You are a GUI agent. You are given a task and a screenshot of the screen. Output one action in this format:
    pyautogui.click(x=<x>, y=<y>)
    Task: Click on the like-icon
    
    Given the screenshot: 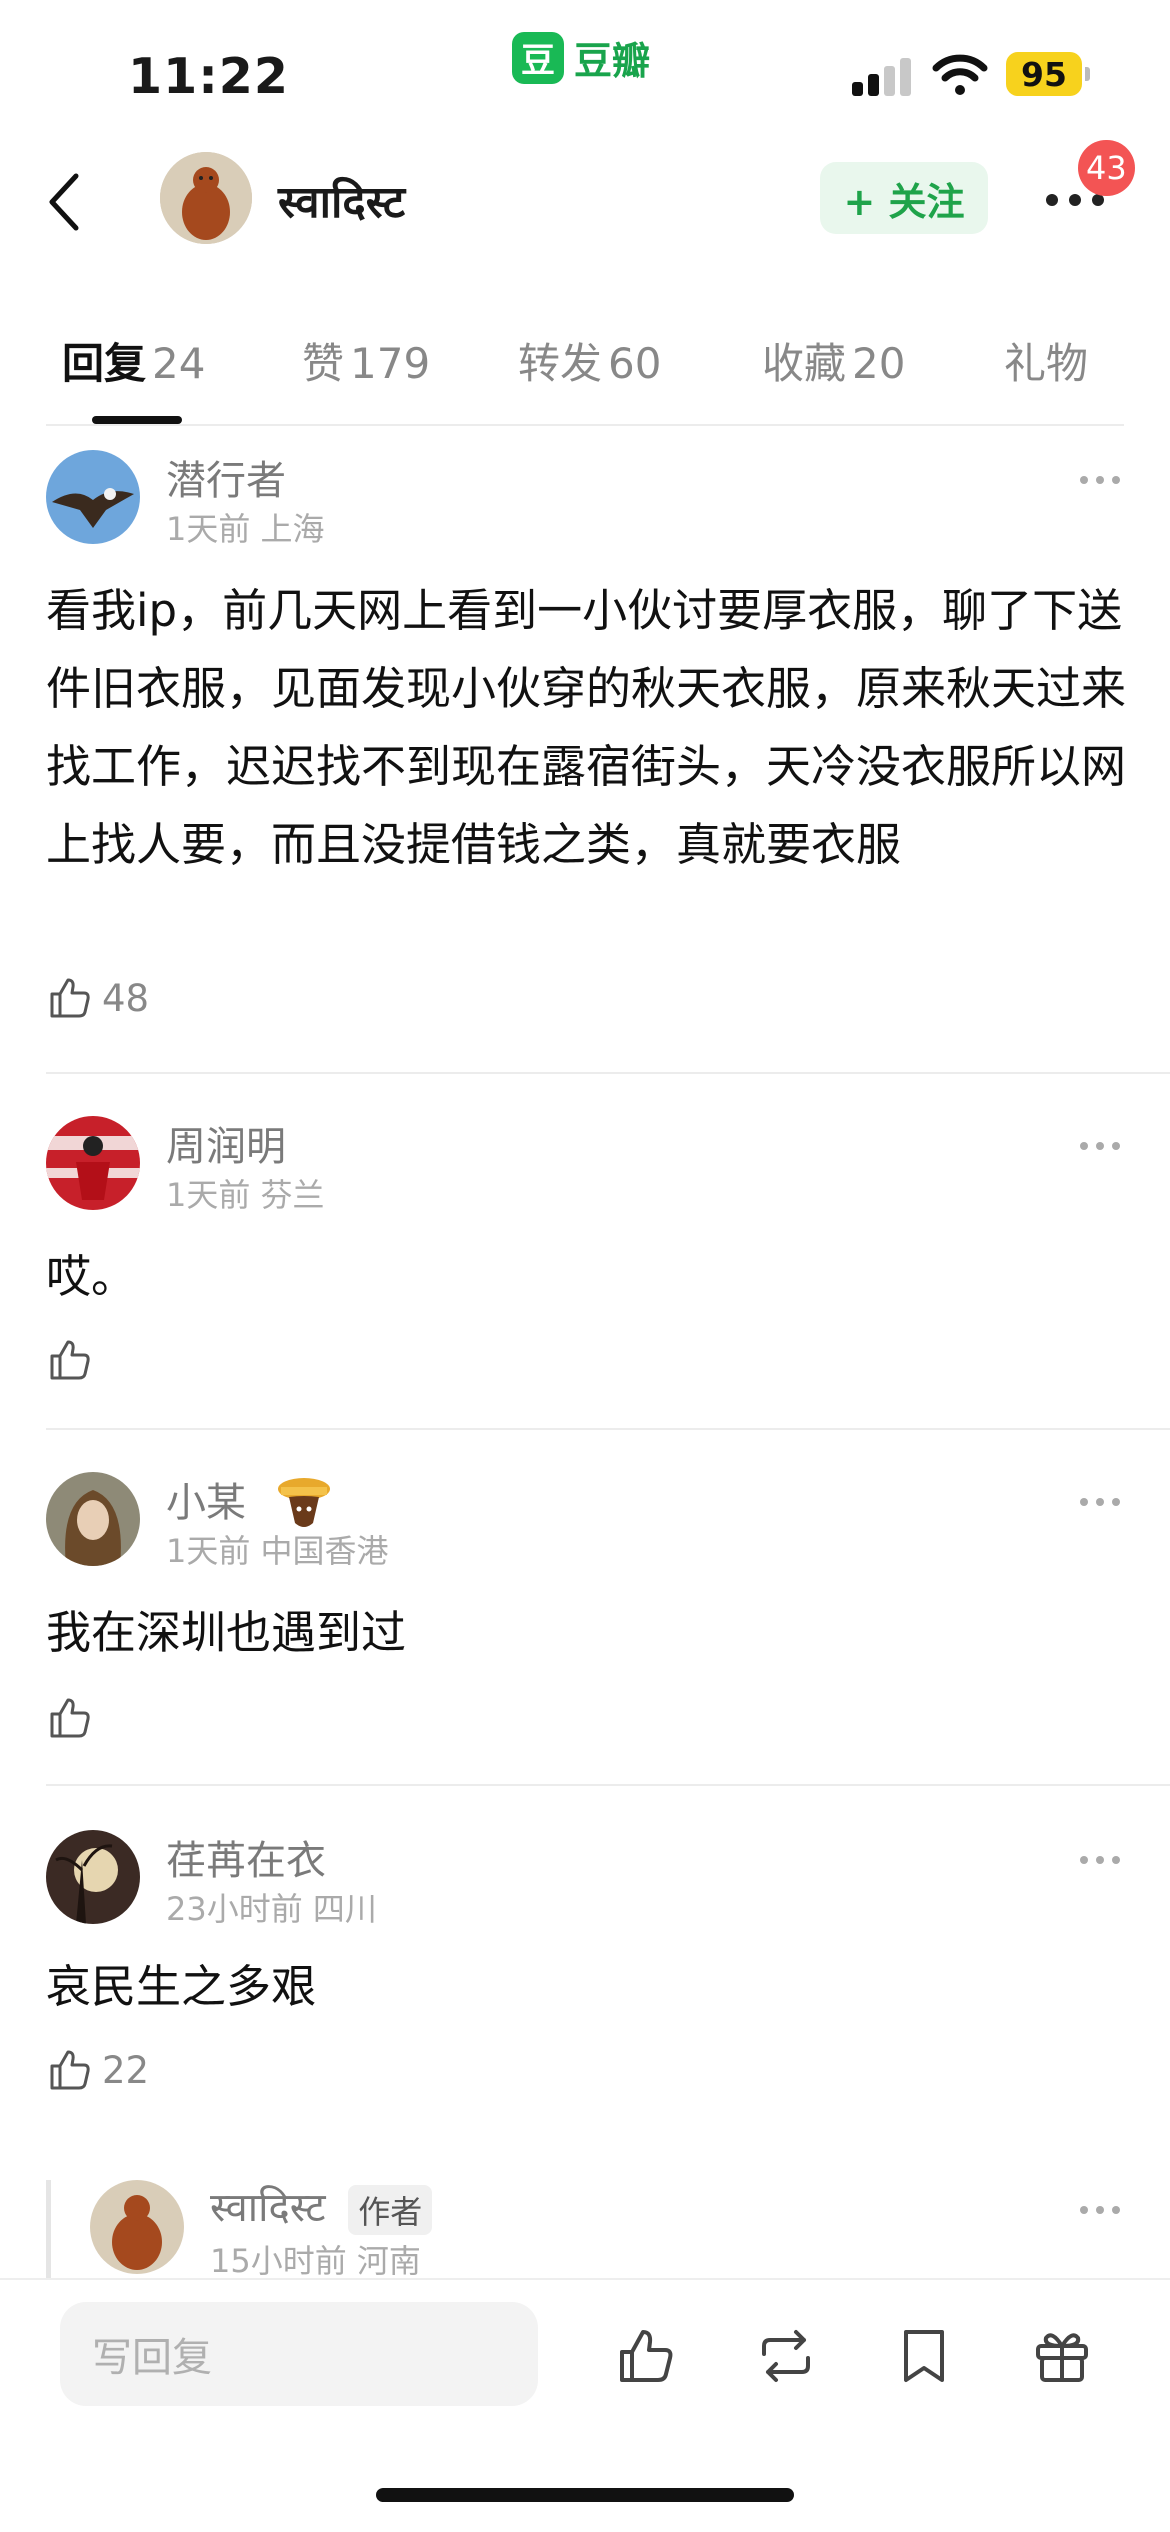 What is the action you would take?
    pyautogui.click(x=646, y=2356)
    